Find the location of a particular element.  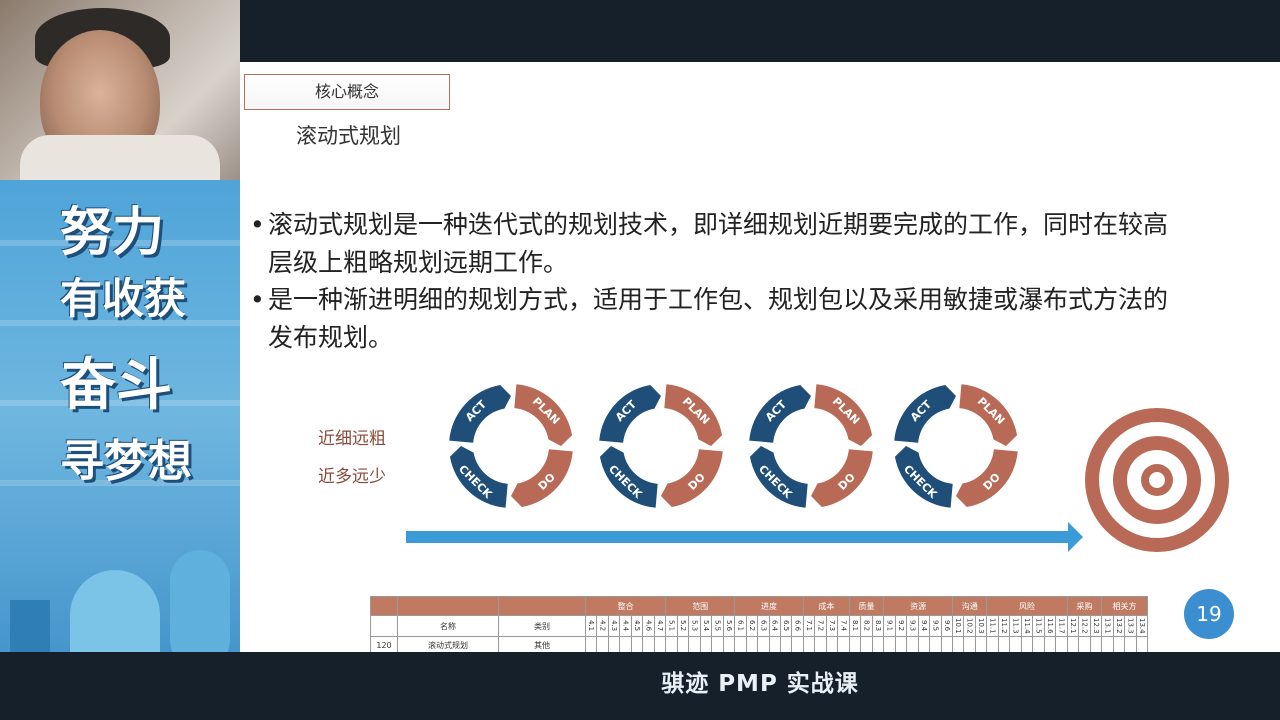

table-row: 120 滚动式规划 其他 is located at coordinates (759, 645).